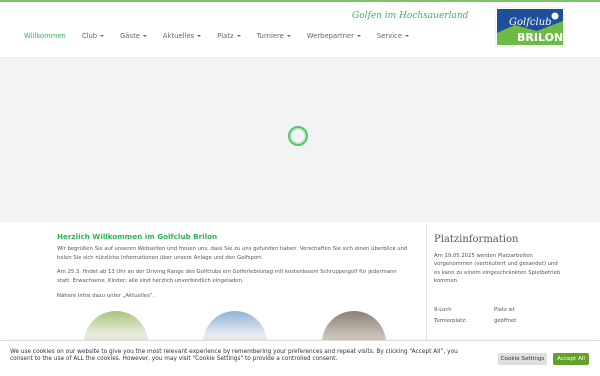 Image resolution: width=600 pixels, height=376 pixels. Describe the element at coordinates (130, 36) in the screenshot. I see `nav-item-label: Gäste` at that location.